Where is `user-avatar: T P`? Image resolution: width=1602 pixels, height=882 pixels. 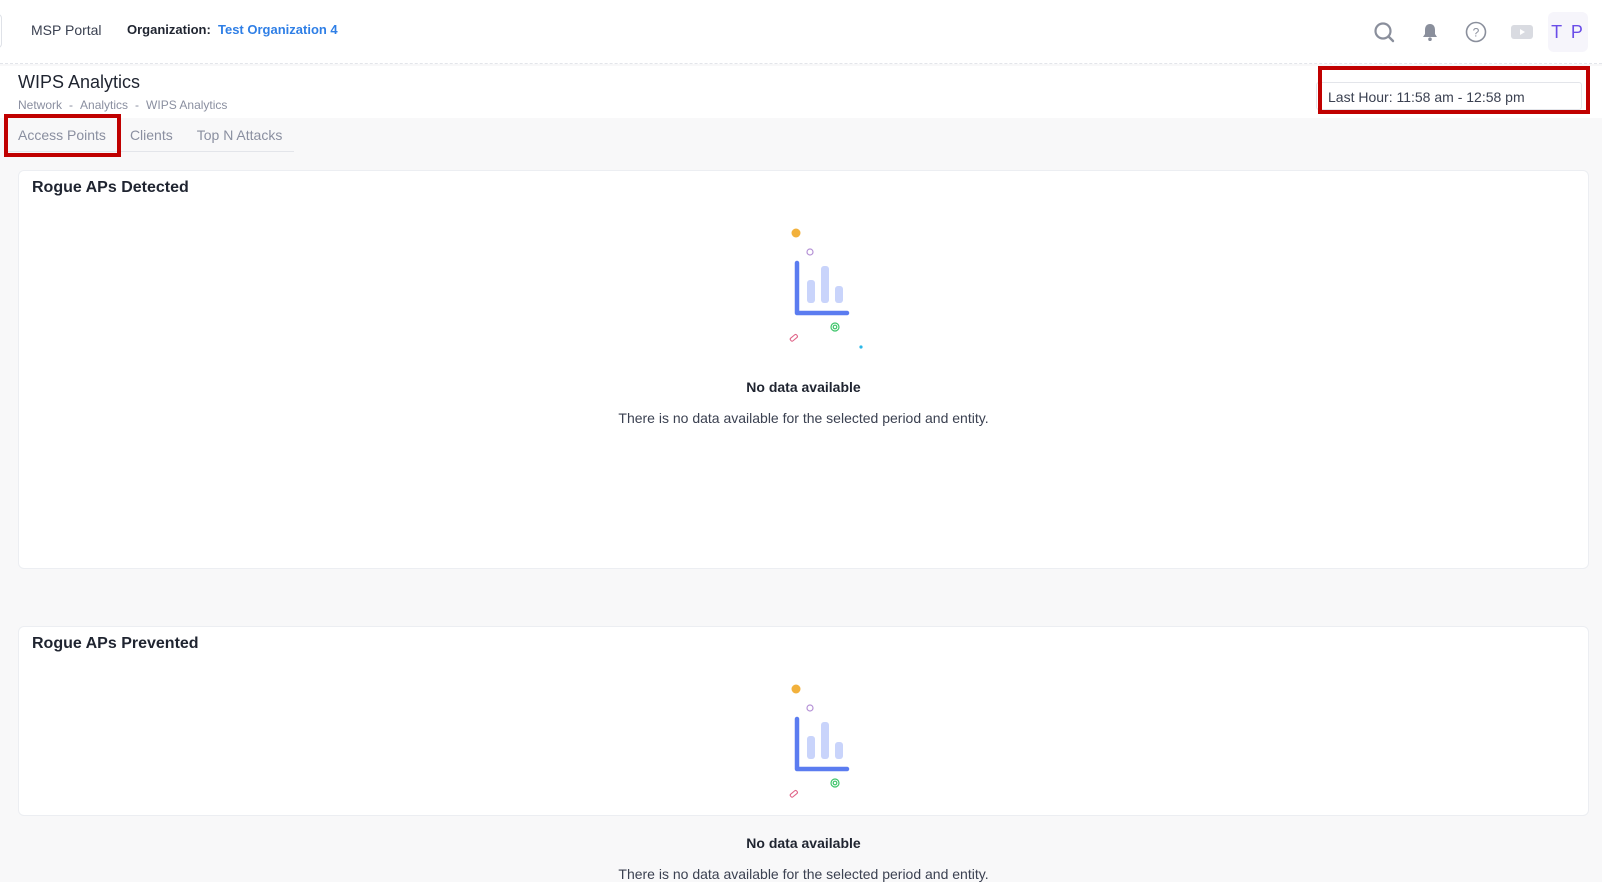 user-avatar: T P is located at coordinates (1568, 32).